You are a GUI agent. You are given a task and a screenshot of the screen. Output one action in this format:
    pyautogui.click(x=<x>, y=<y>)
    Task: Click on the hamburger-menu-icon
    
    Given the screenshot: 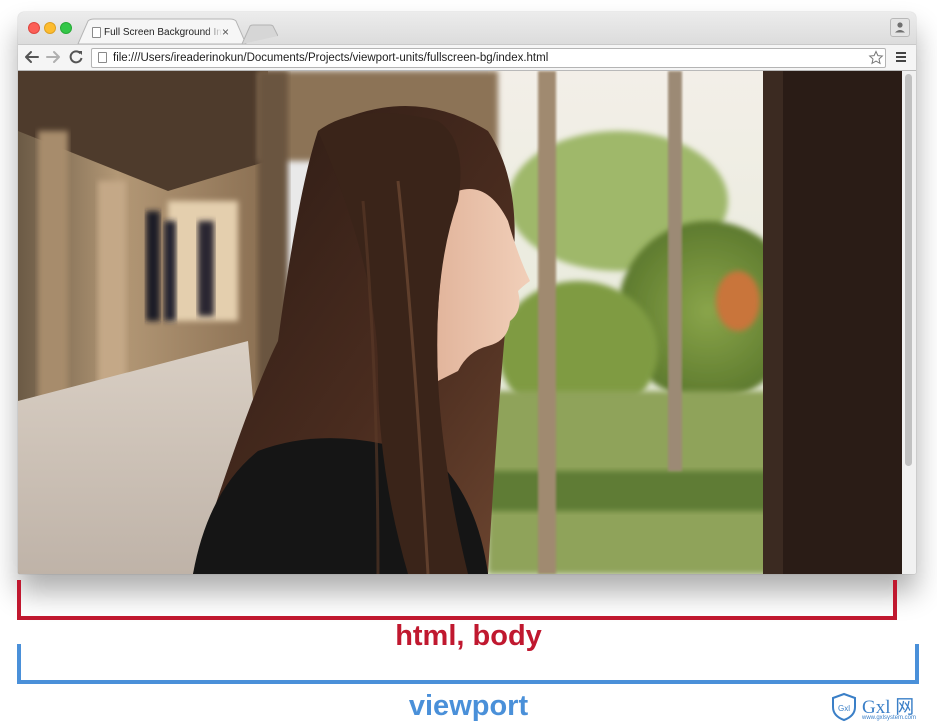 What is the action you would take?
    pyautogui.click(x=901, y=57)
    